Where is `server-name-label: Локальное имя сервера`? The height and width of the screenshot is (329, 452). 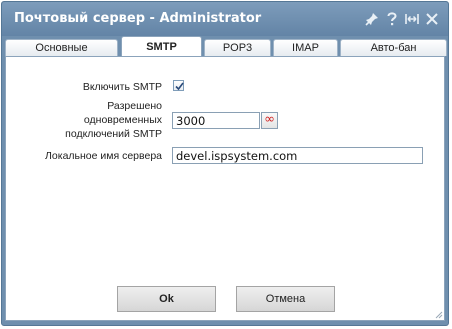 server-name-label: Локальное имя сервера is located at coordinates (103, 156).